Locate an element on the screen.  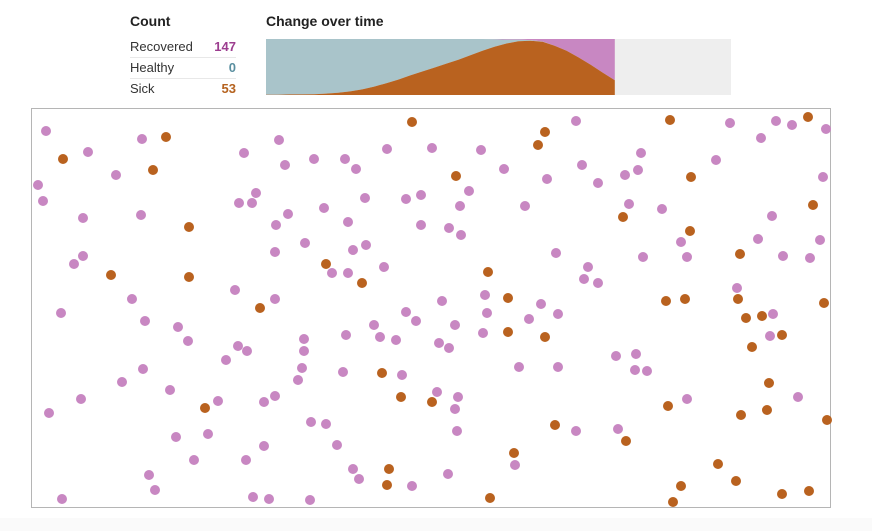
count-value-recovered: 147 is located at coordinates (225, 46).